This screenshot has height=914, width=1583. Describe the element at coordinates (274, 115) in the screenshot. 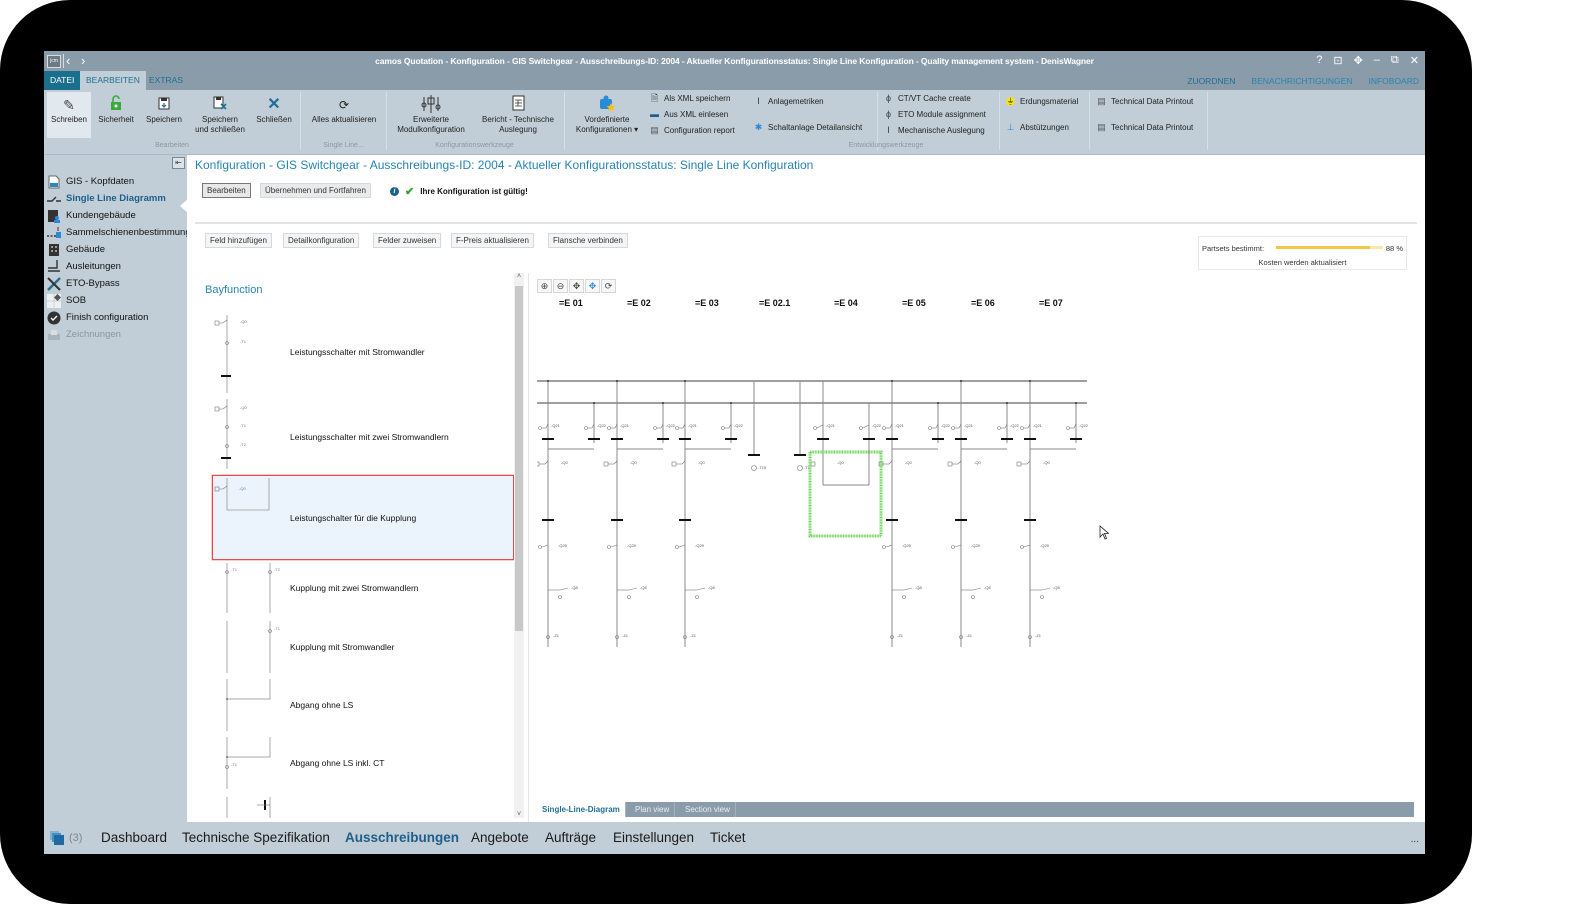

I see `schliessen-button: ✕ Schließen` at that location.